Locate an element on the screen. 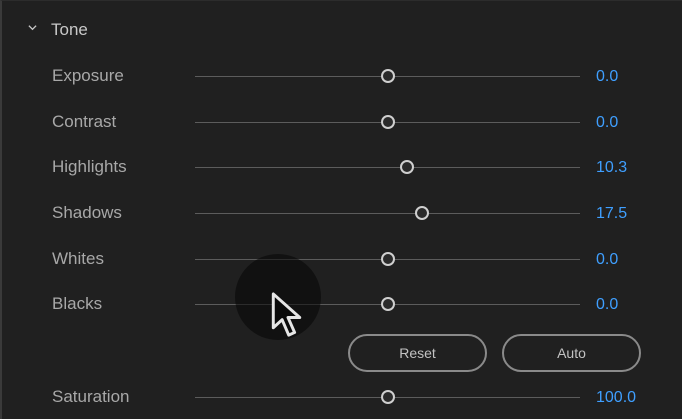 This screenshot has width=682, height=419. shadows-value: 17.5 is located at coordinates (611, 213).